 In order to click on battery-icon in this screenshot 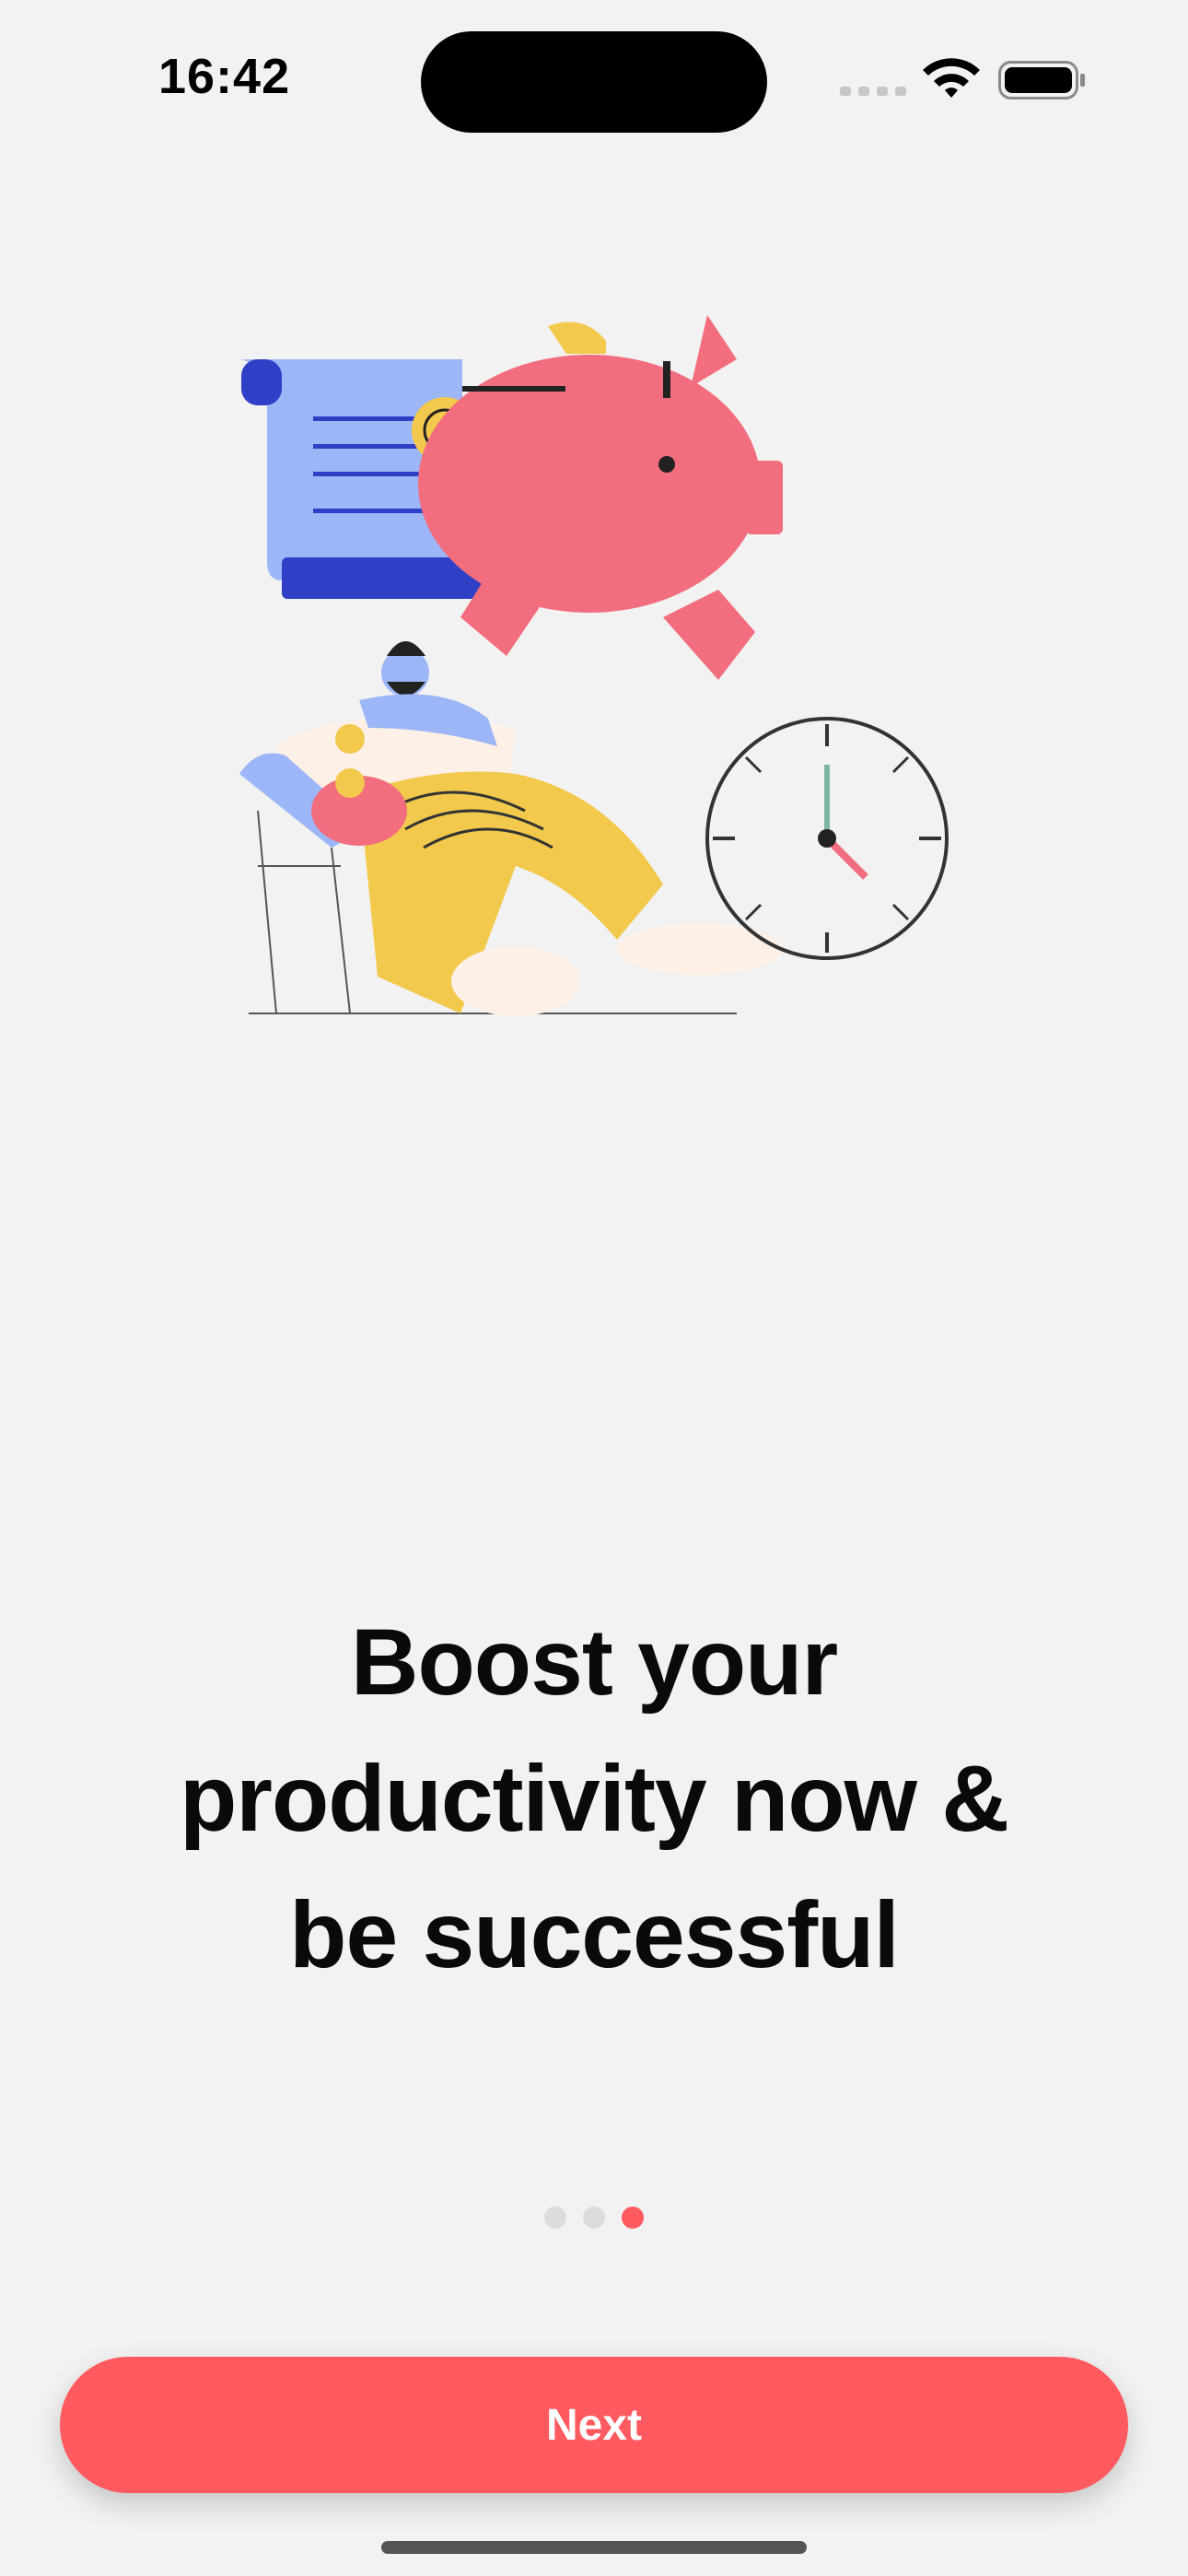, I will do `click(1041, 80)`.